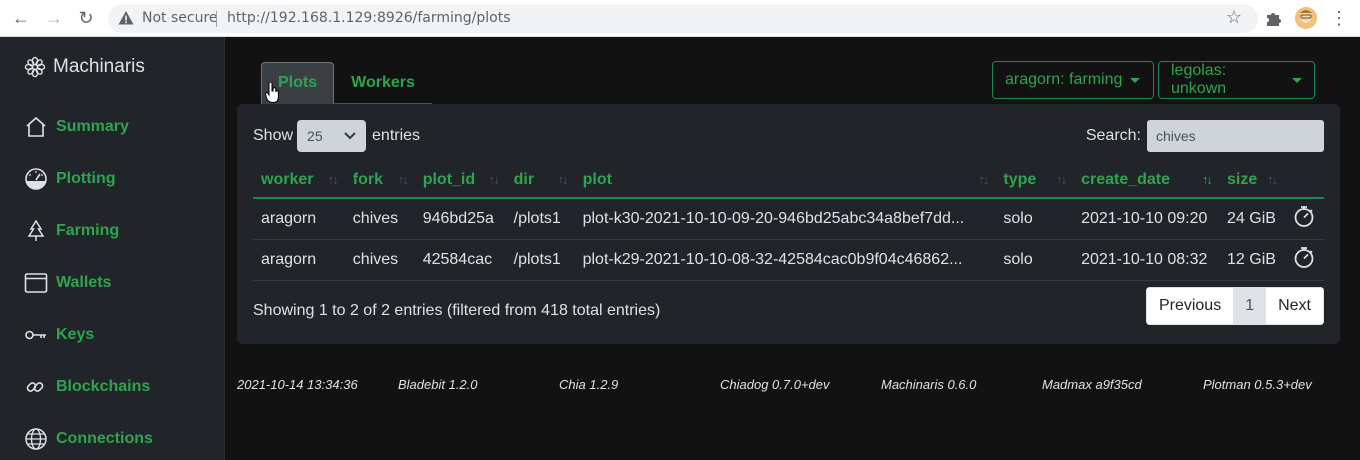 This screenshot has width=1360, height=460. Describe the element at coordinates (460, 260) in the screenshot. I see `cell-plot-id: 42584cac` at that location.